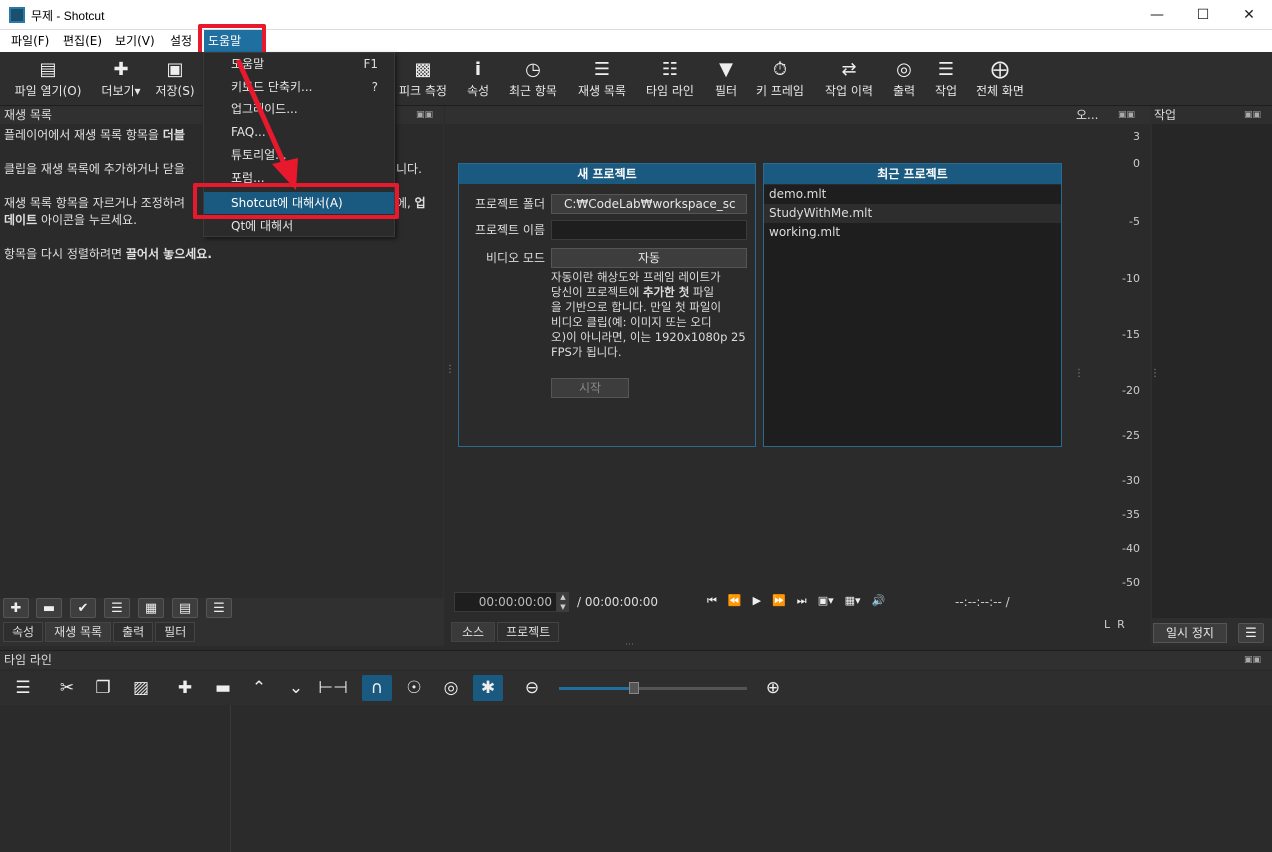 The image size is (1272, 852). Describe the element at coordinates (23, 632) in the screenshot. I see `tab-properties: 속성` at that location.